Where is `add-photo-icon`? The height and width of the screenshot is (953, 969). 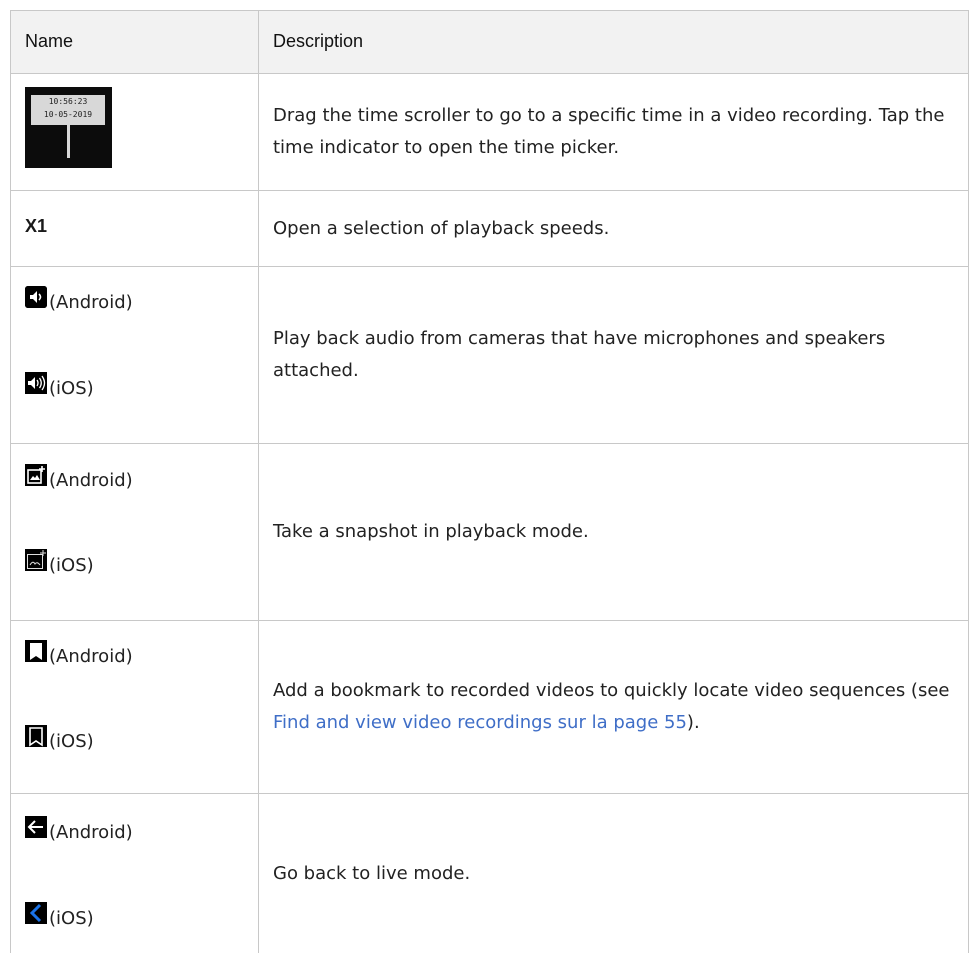
add-photo-icon is located at coordinates (36, 475).